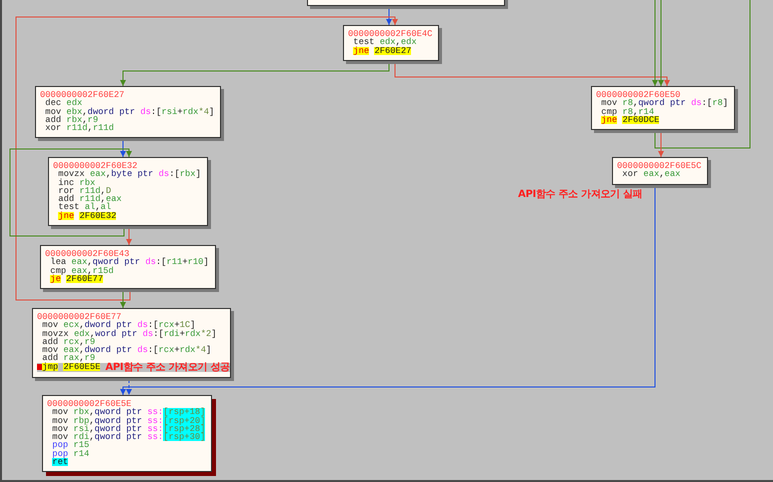  What do you see at coordinates (127, 182) in the screenshot?
I see `code-line: inc rbx` at bounding box center [127, 182].